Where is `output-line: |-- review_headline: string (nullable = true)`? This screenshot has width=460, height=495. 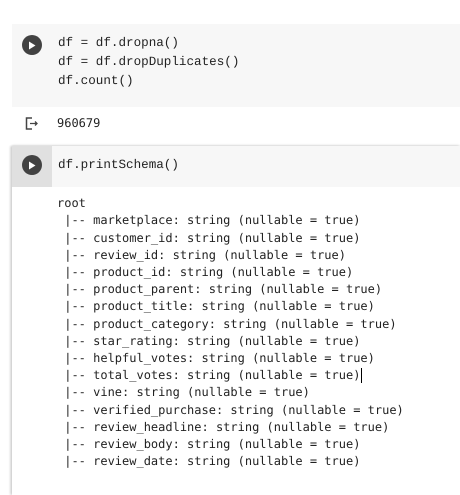
output-line: |-- review_headline: string (nullable = true) is located at coordinates (226, 427).